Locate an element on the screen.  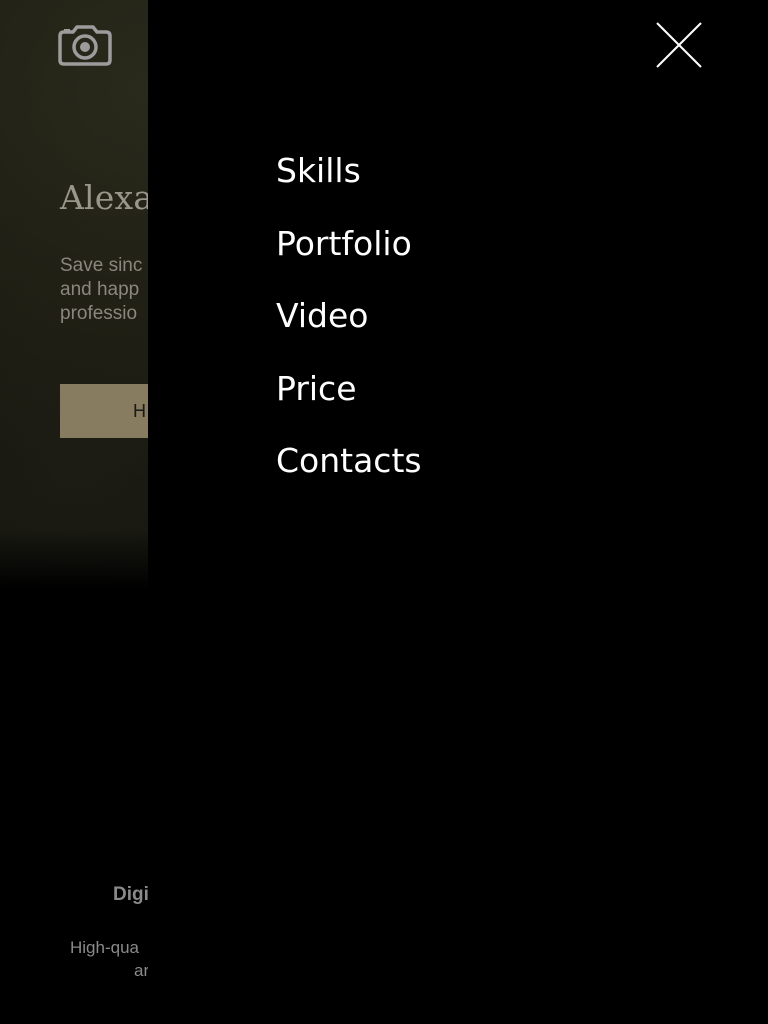
menu-item-price: Price is located at coordinates (349, 404).